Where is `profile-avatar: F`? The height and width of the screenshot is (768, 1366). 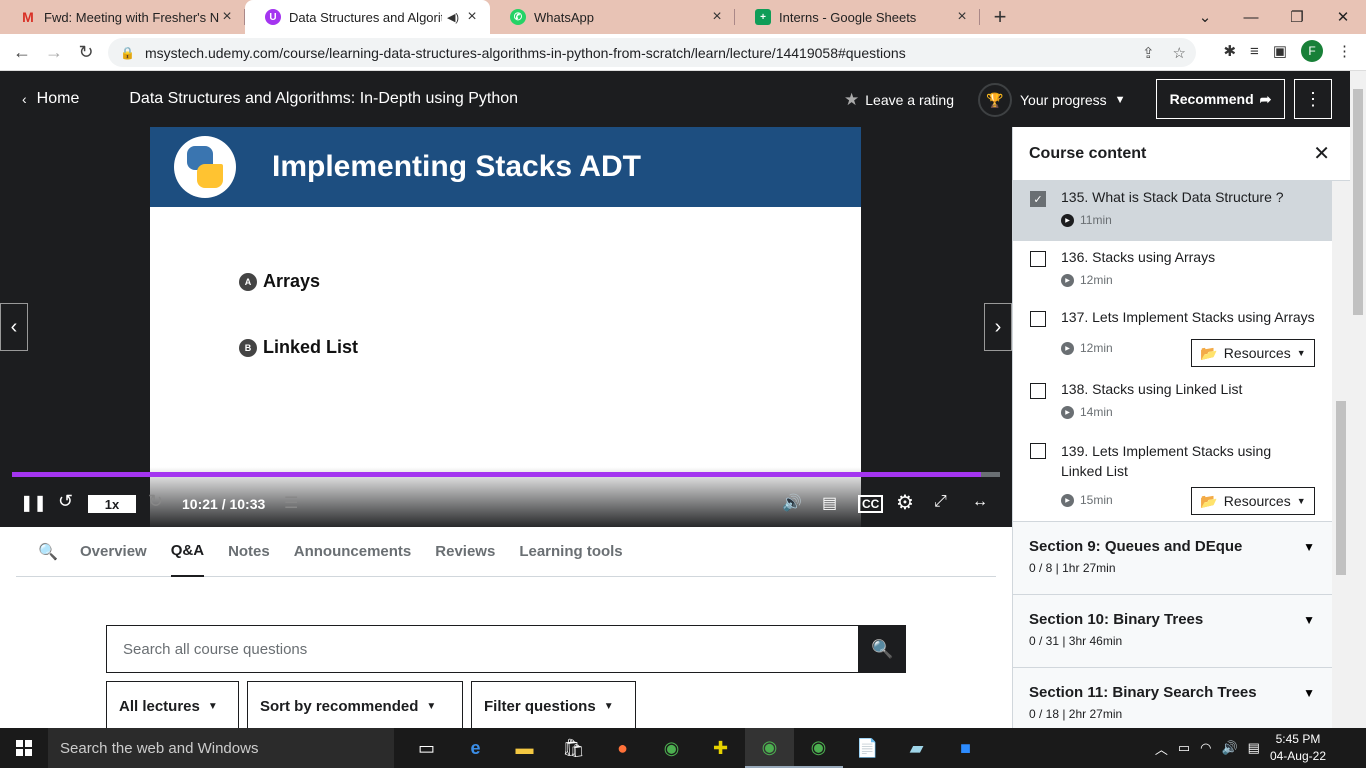 profile-avatar: F is located at coordinates (1312, 51).